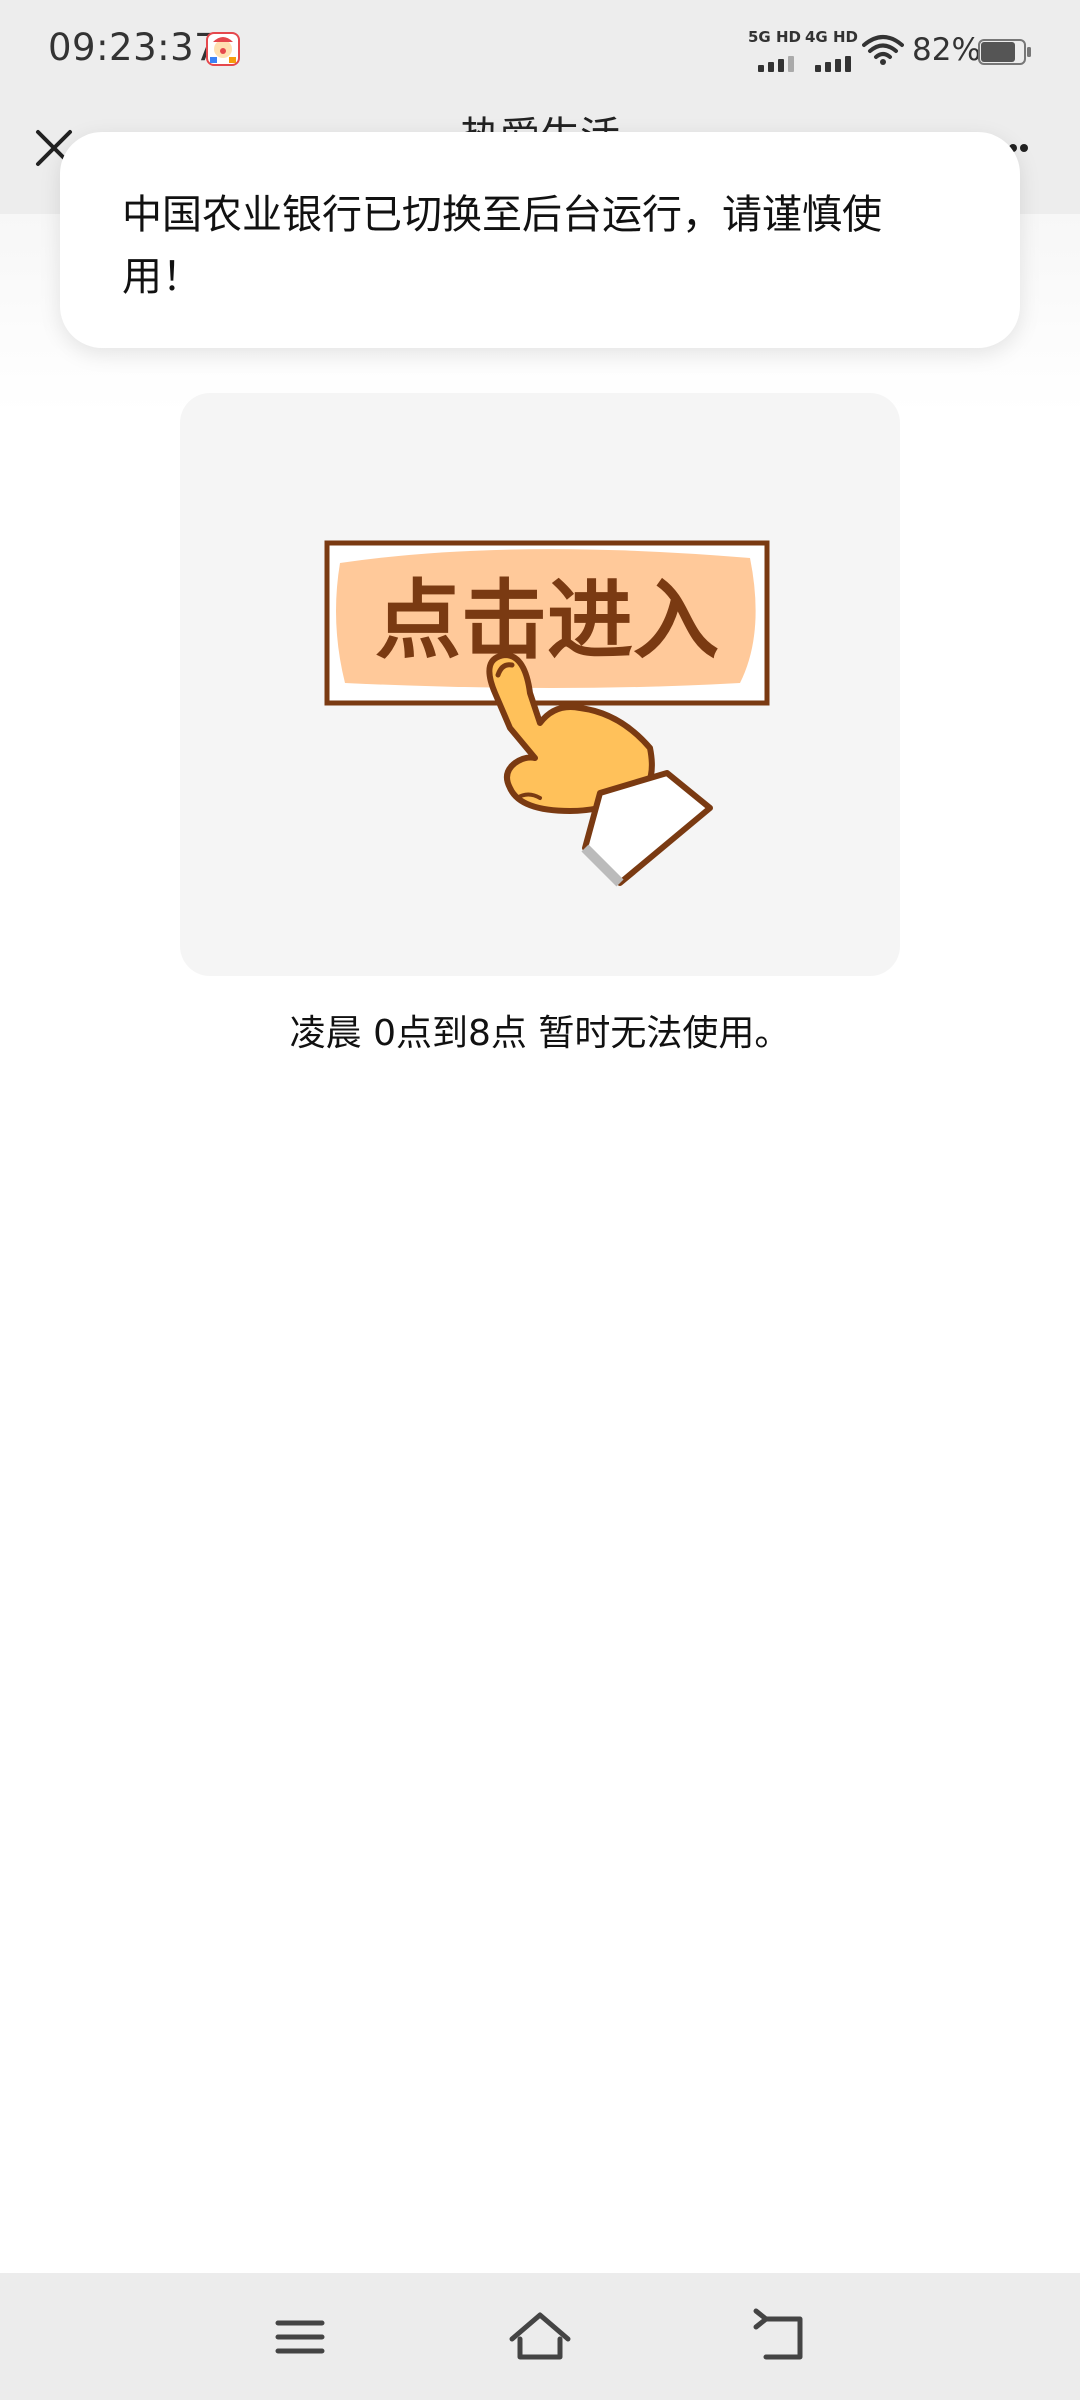 The image size is (1080, 2400). I want to click on nav-home-button, so click(540, 2337).